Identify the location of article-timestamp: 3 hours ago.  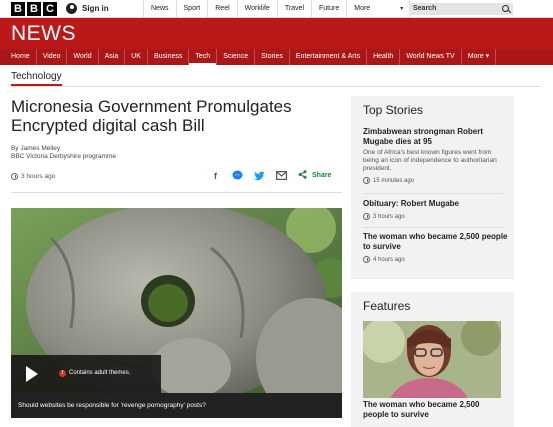
(33, 176).